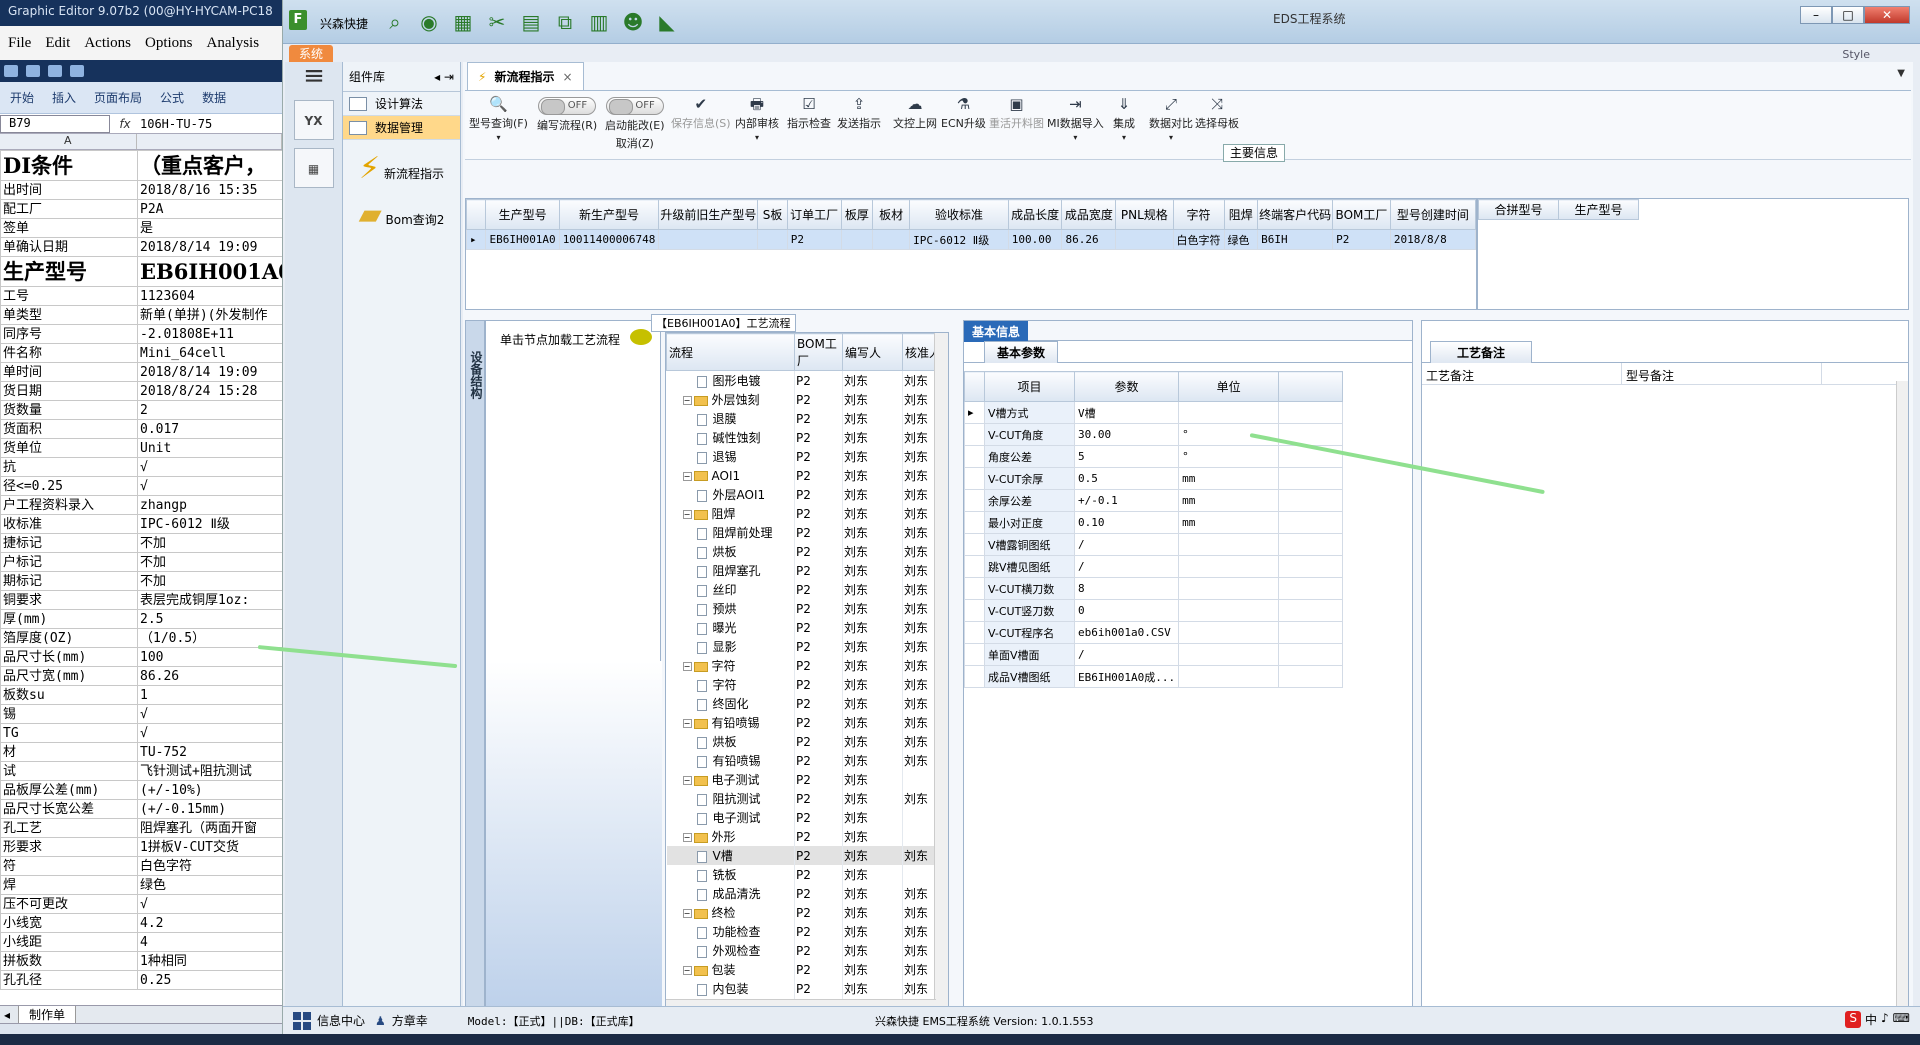 The height and width of the screenshot is (1045, 1920). I want to click on cell-value: Mini_64cell, so click(209, 353).